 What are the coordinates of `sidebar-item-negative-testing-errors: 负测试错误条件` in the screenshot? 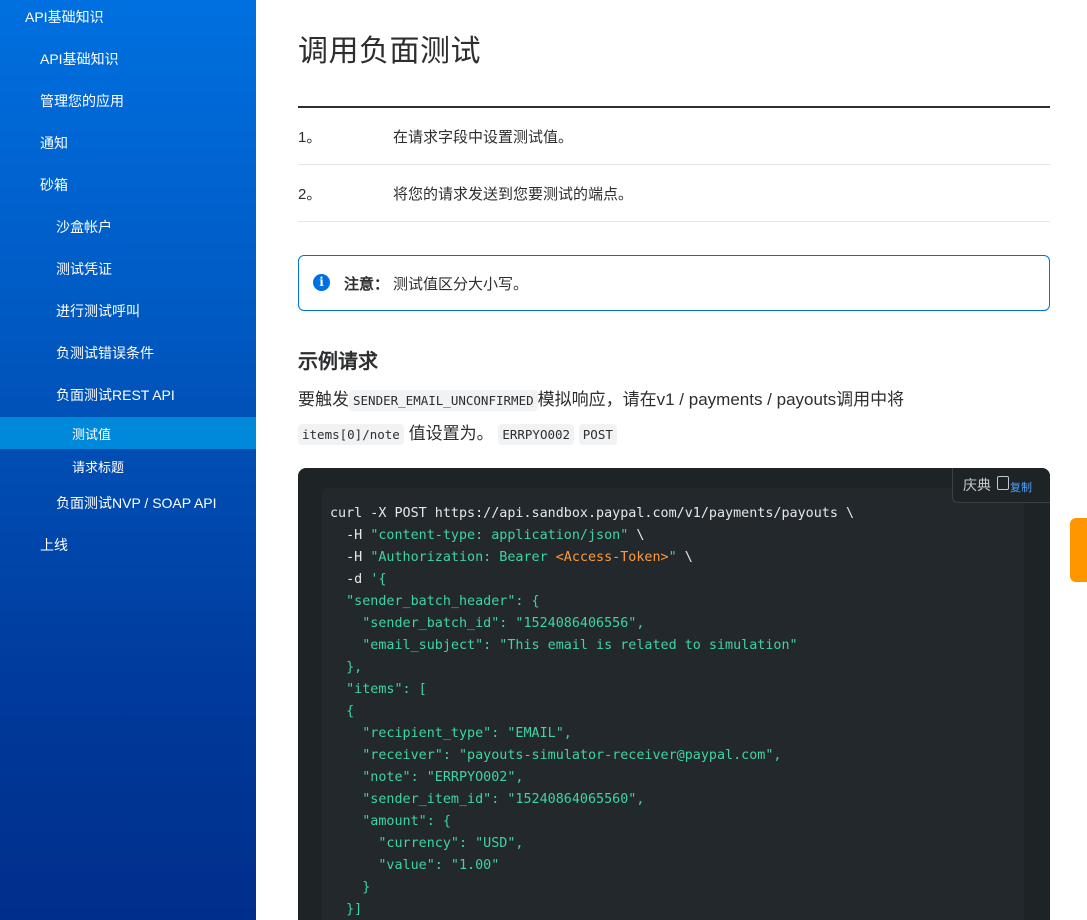 It's located at (128, 353).